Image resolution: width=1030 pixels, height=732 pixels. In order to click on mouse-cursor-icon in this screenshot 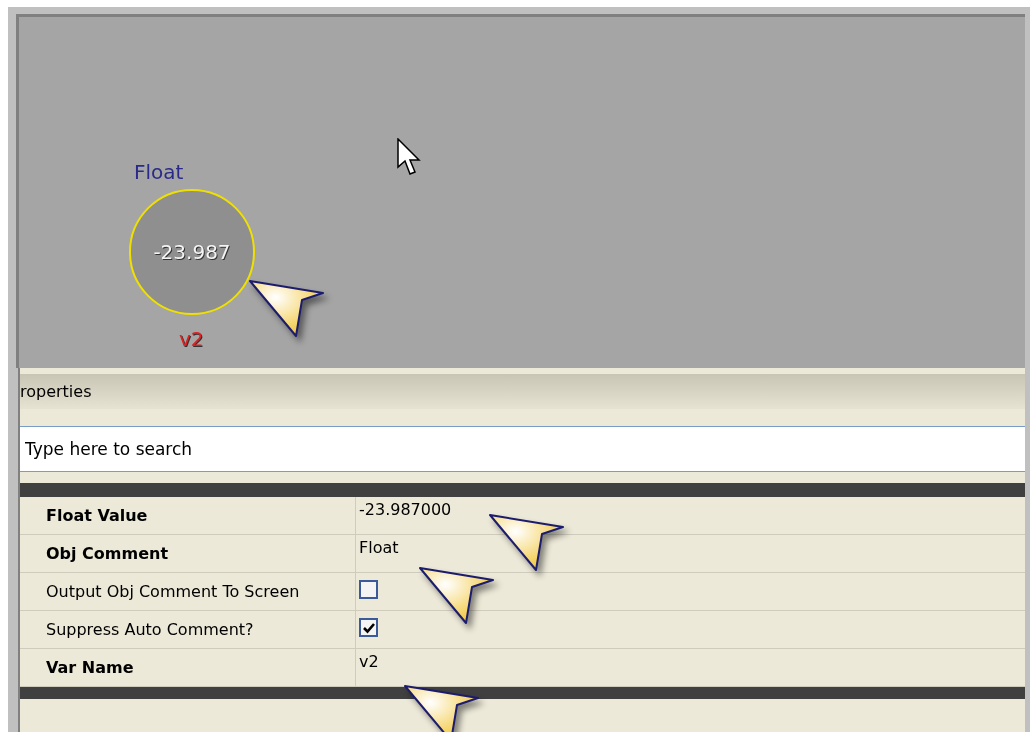, I will do `click(409, 158)`.